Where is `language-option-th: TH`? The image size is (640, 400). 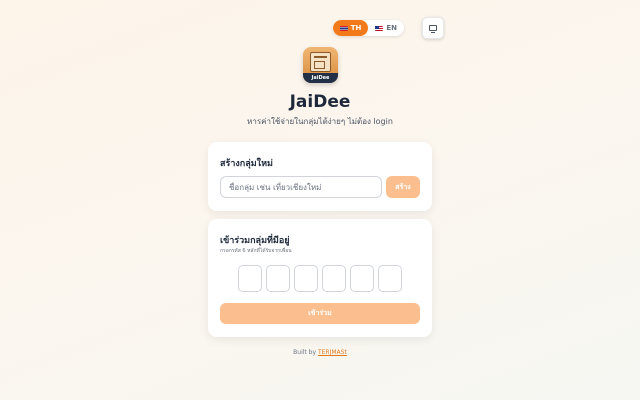
language-option-th: TH is located at coordinates (350, 28).